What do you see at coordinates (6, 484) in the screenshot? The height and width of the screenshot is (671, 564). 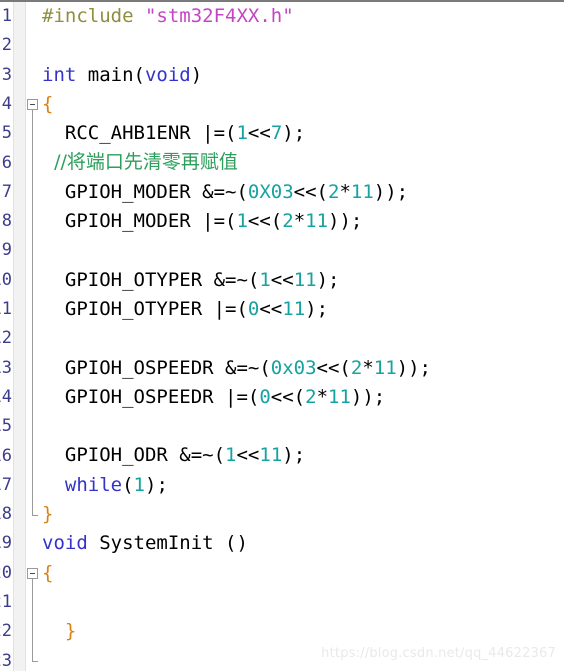 I see `line-number: 17` at bounding box center [6, 484].